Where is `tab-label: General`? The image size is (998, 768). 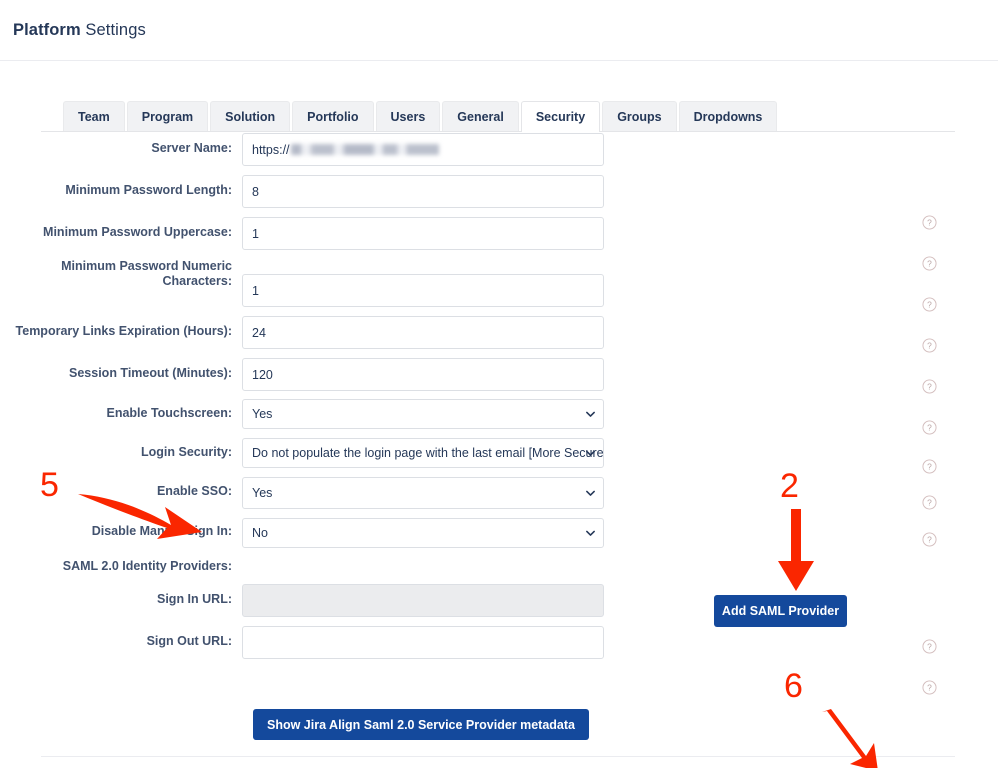
tab-label: General is located at coordinates (480, 116).